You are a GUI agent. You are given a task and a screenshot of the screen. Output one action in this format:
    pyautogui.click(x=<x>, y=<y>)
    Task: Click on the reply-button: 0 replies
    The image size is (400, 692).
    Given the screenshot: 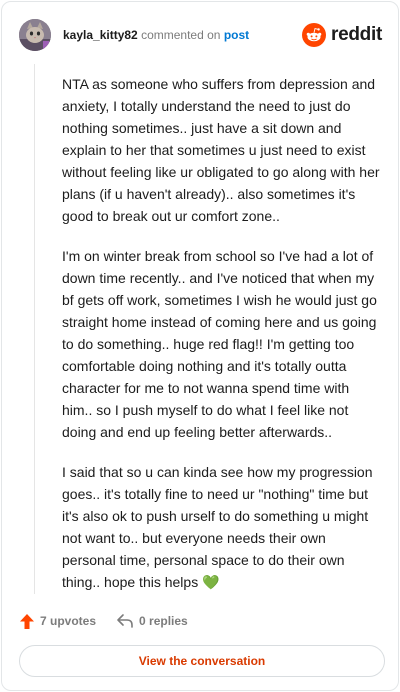 What is the action you would take?
    pyautogui.click(x=152, y=621)
    